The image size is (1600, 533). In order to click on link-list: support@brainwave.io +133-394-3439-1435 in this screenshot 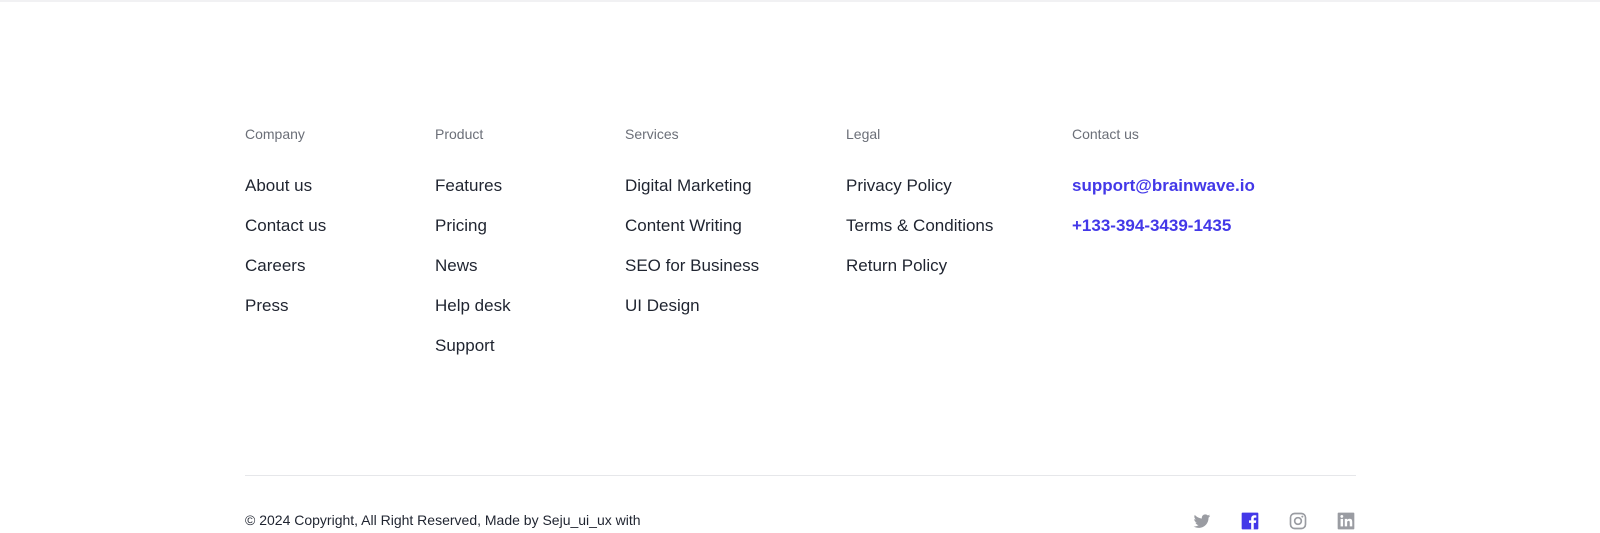, I will do `click(1163, 206)`.